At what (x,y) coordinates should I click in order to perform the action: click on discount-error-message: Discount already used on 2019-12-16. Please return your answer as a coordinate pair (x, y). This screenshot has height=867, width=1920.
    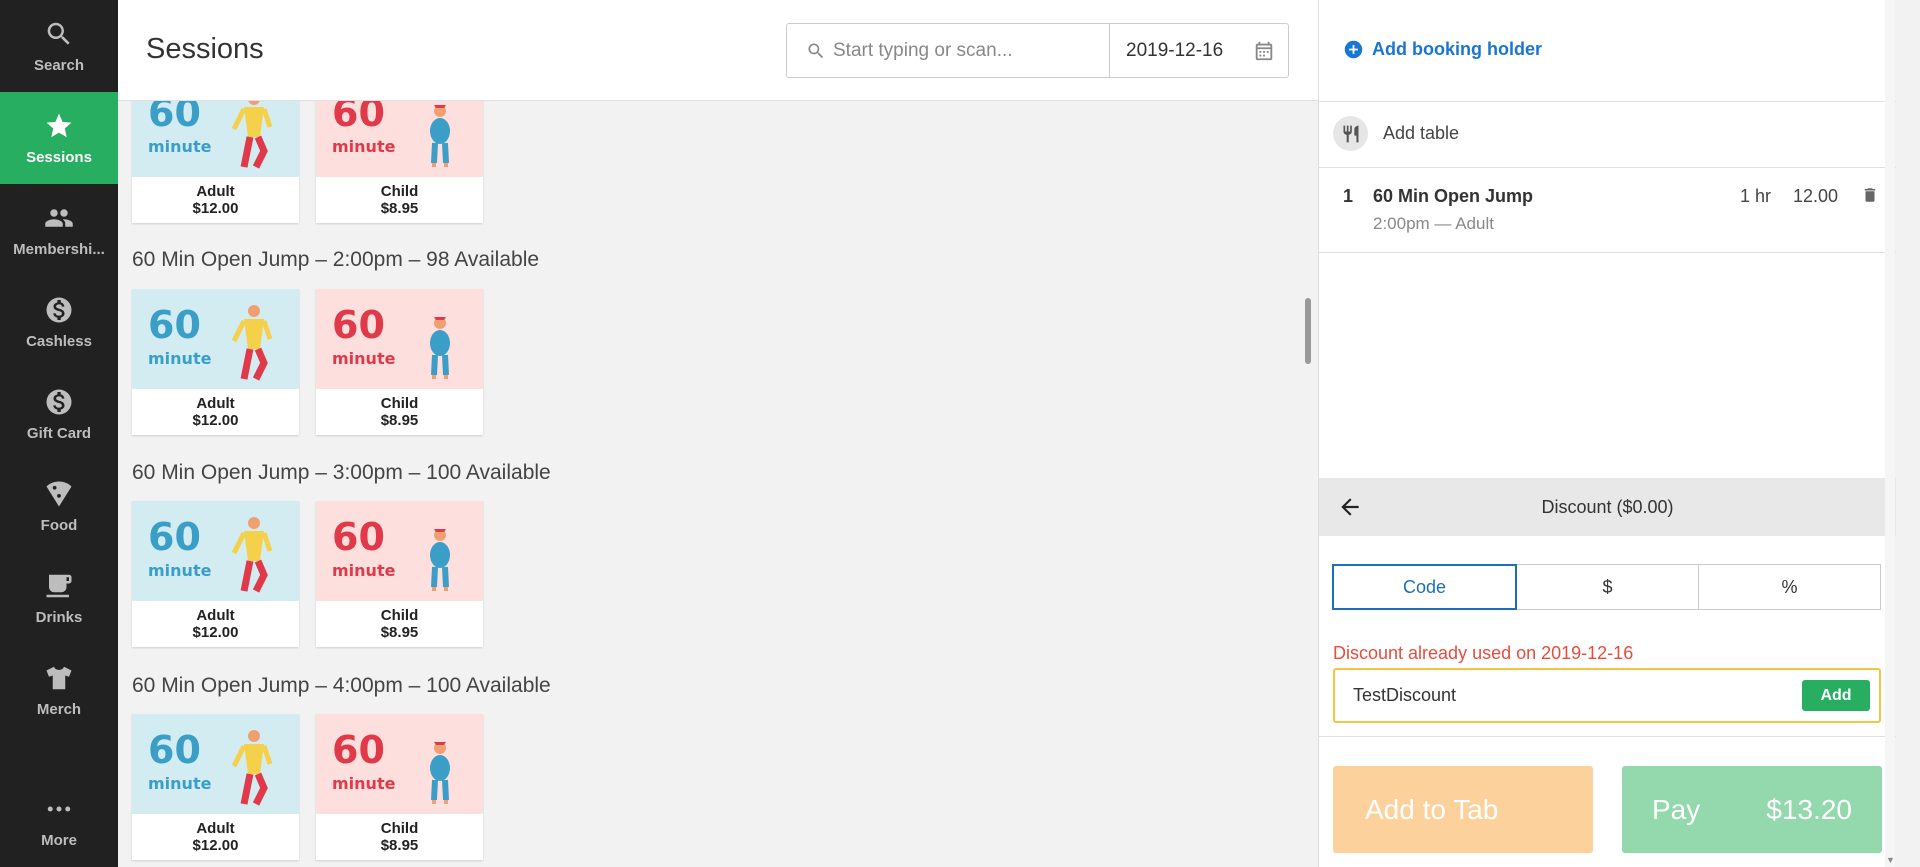
    Looking at the image, I should click on (1483, 653).